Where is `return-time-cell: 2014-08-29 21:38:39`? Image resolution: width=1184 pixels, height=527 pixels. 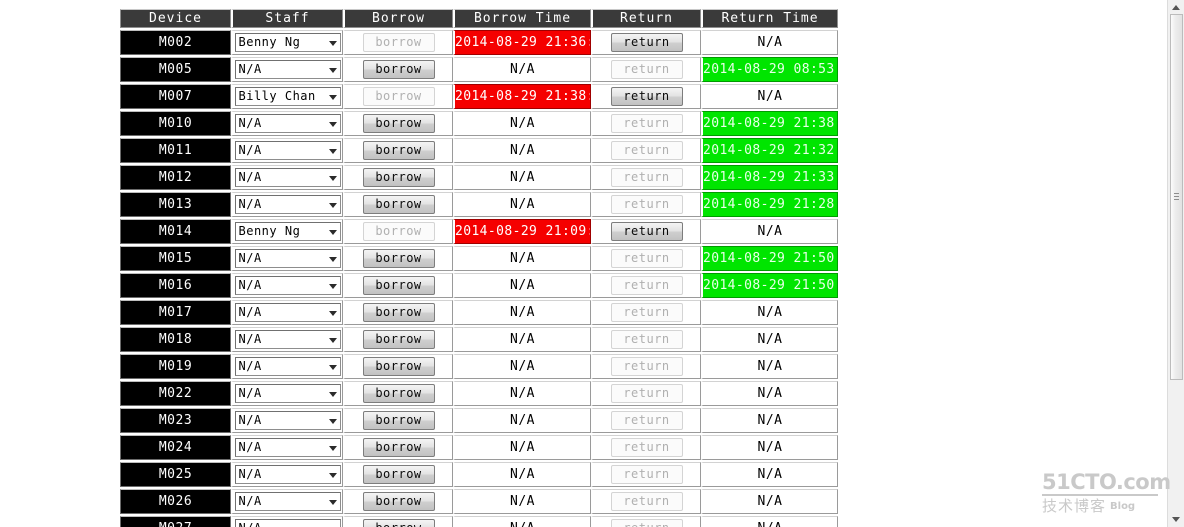
return-time-cell: 2014-08-29 21:38:39 is located at coordinates (769, 123).